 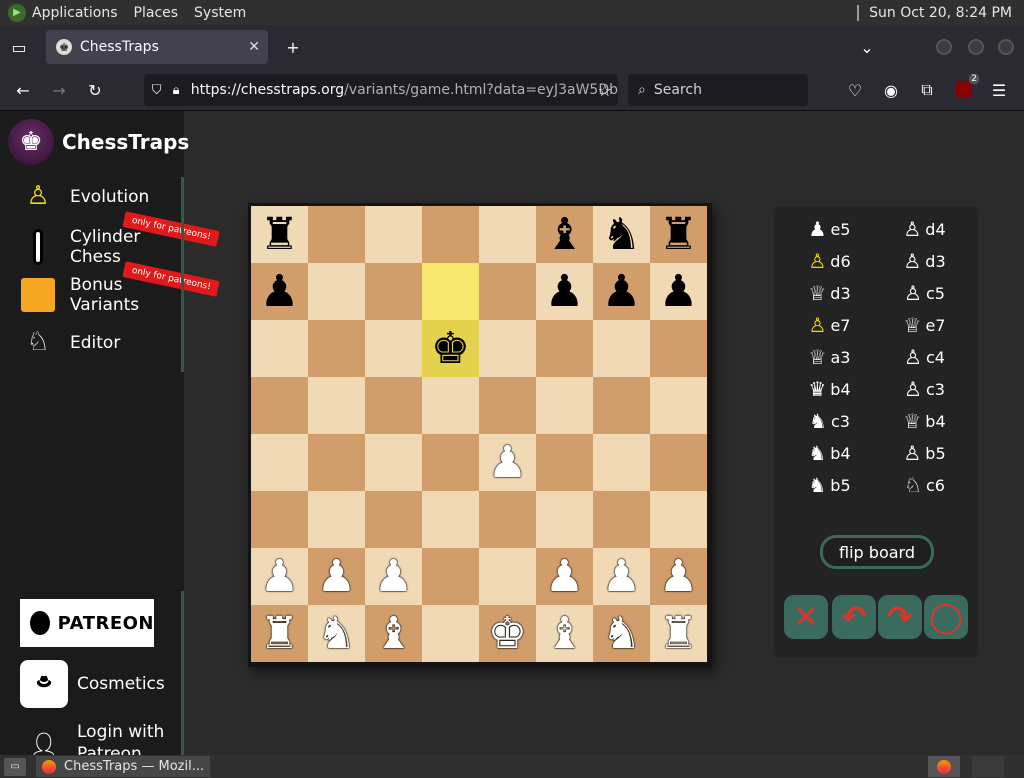 I want to click on square-a3, so click(x=279, y=519).